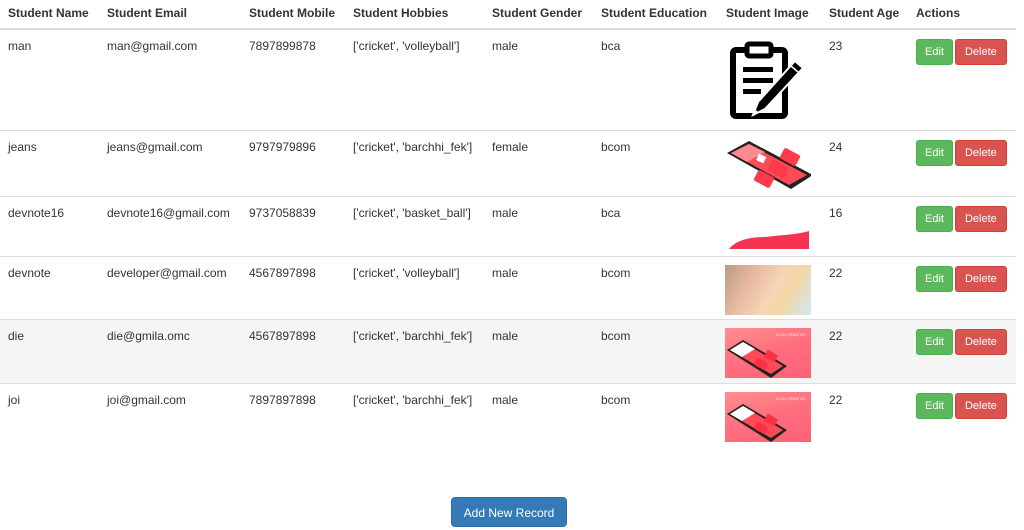 The height and width of the screenshot is (530, 1024). I want to click on cell-name: die, so click(49, 350).